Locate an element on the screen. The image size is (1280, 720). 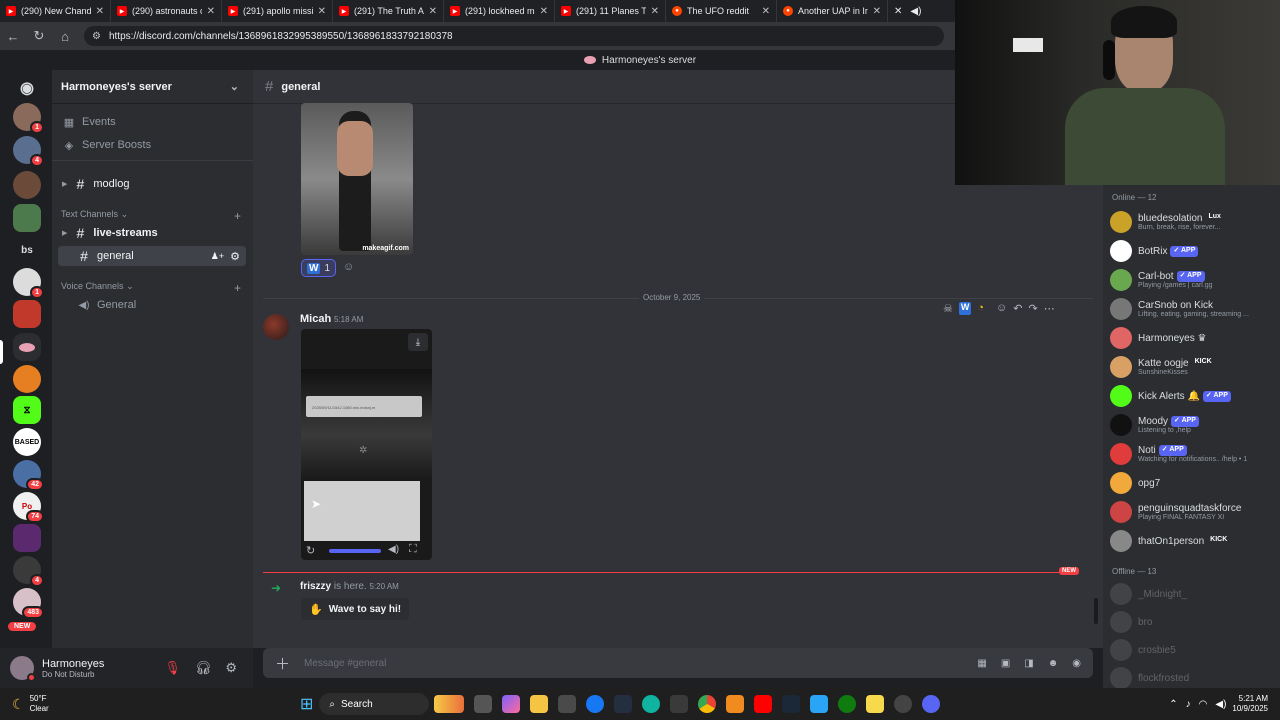
message-composer: ＋ Message #general ▦ ▣ ◨ ☻ ◉ is located at coordinates (678, 663).